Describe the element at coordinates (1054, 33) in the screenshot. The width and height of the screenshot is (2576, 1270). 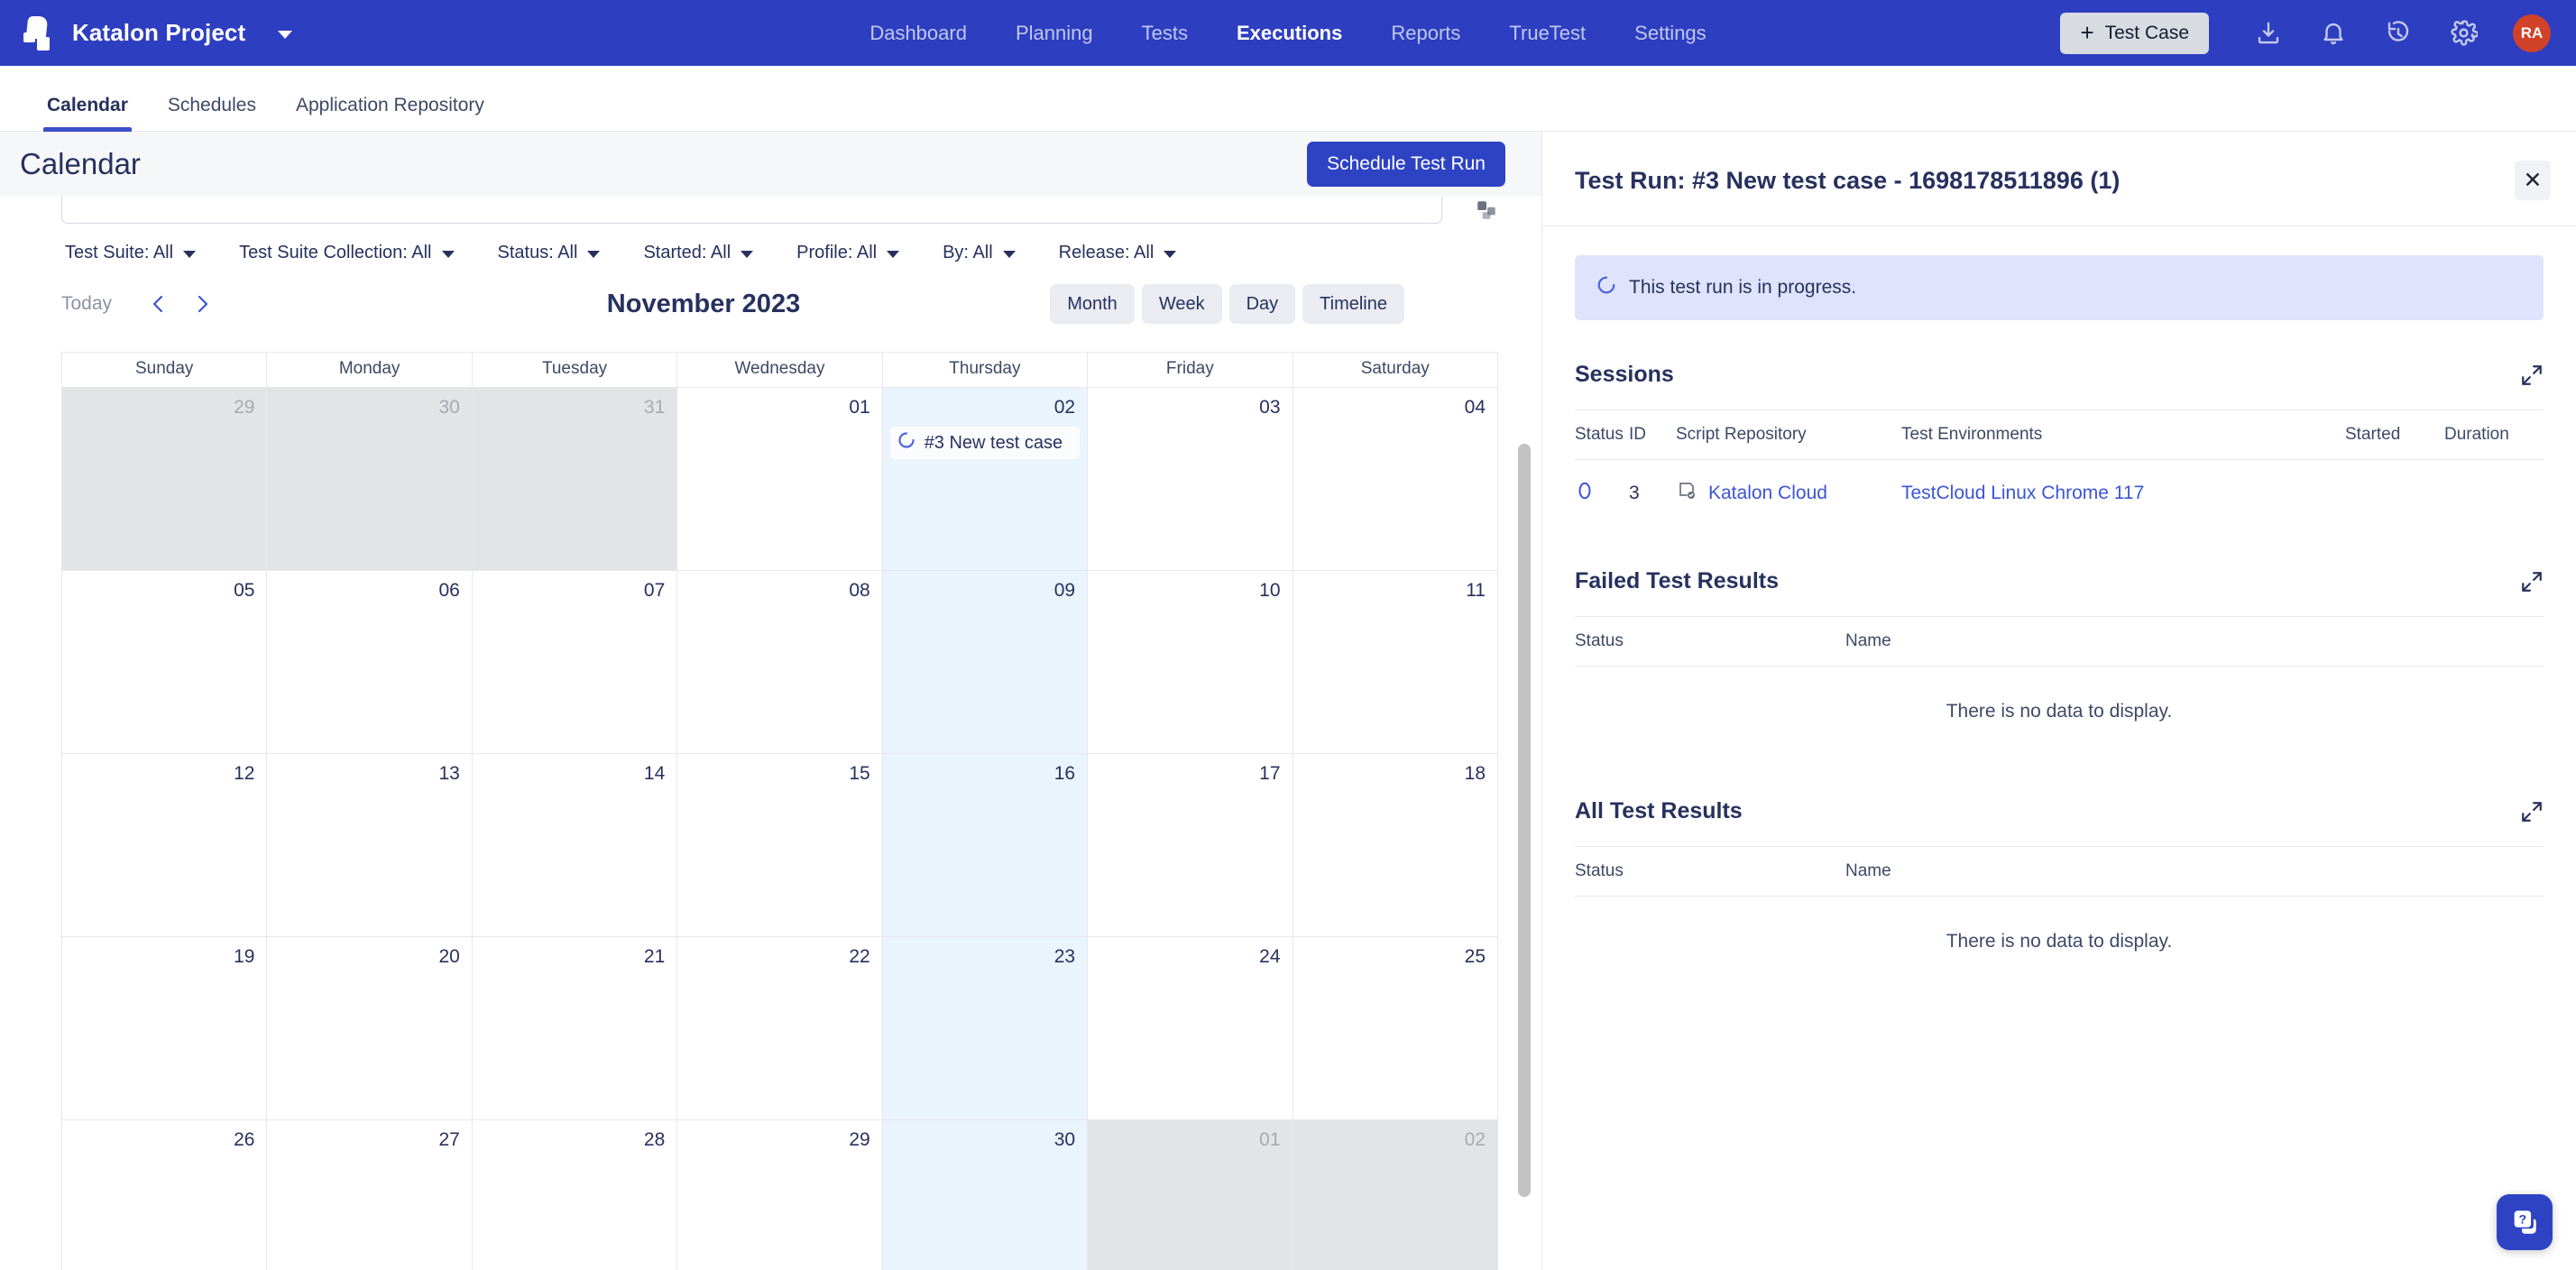
I see `nav-link-planning: Planning` at that location.